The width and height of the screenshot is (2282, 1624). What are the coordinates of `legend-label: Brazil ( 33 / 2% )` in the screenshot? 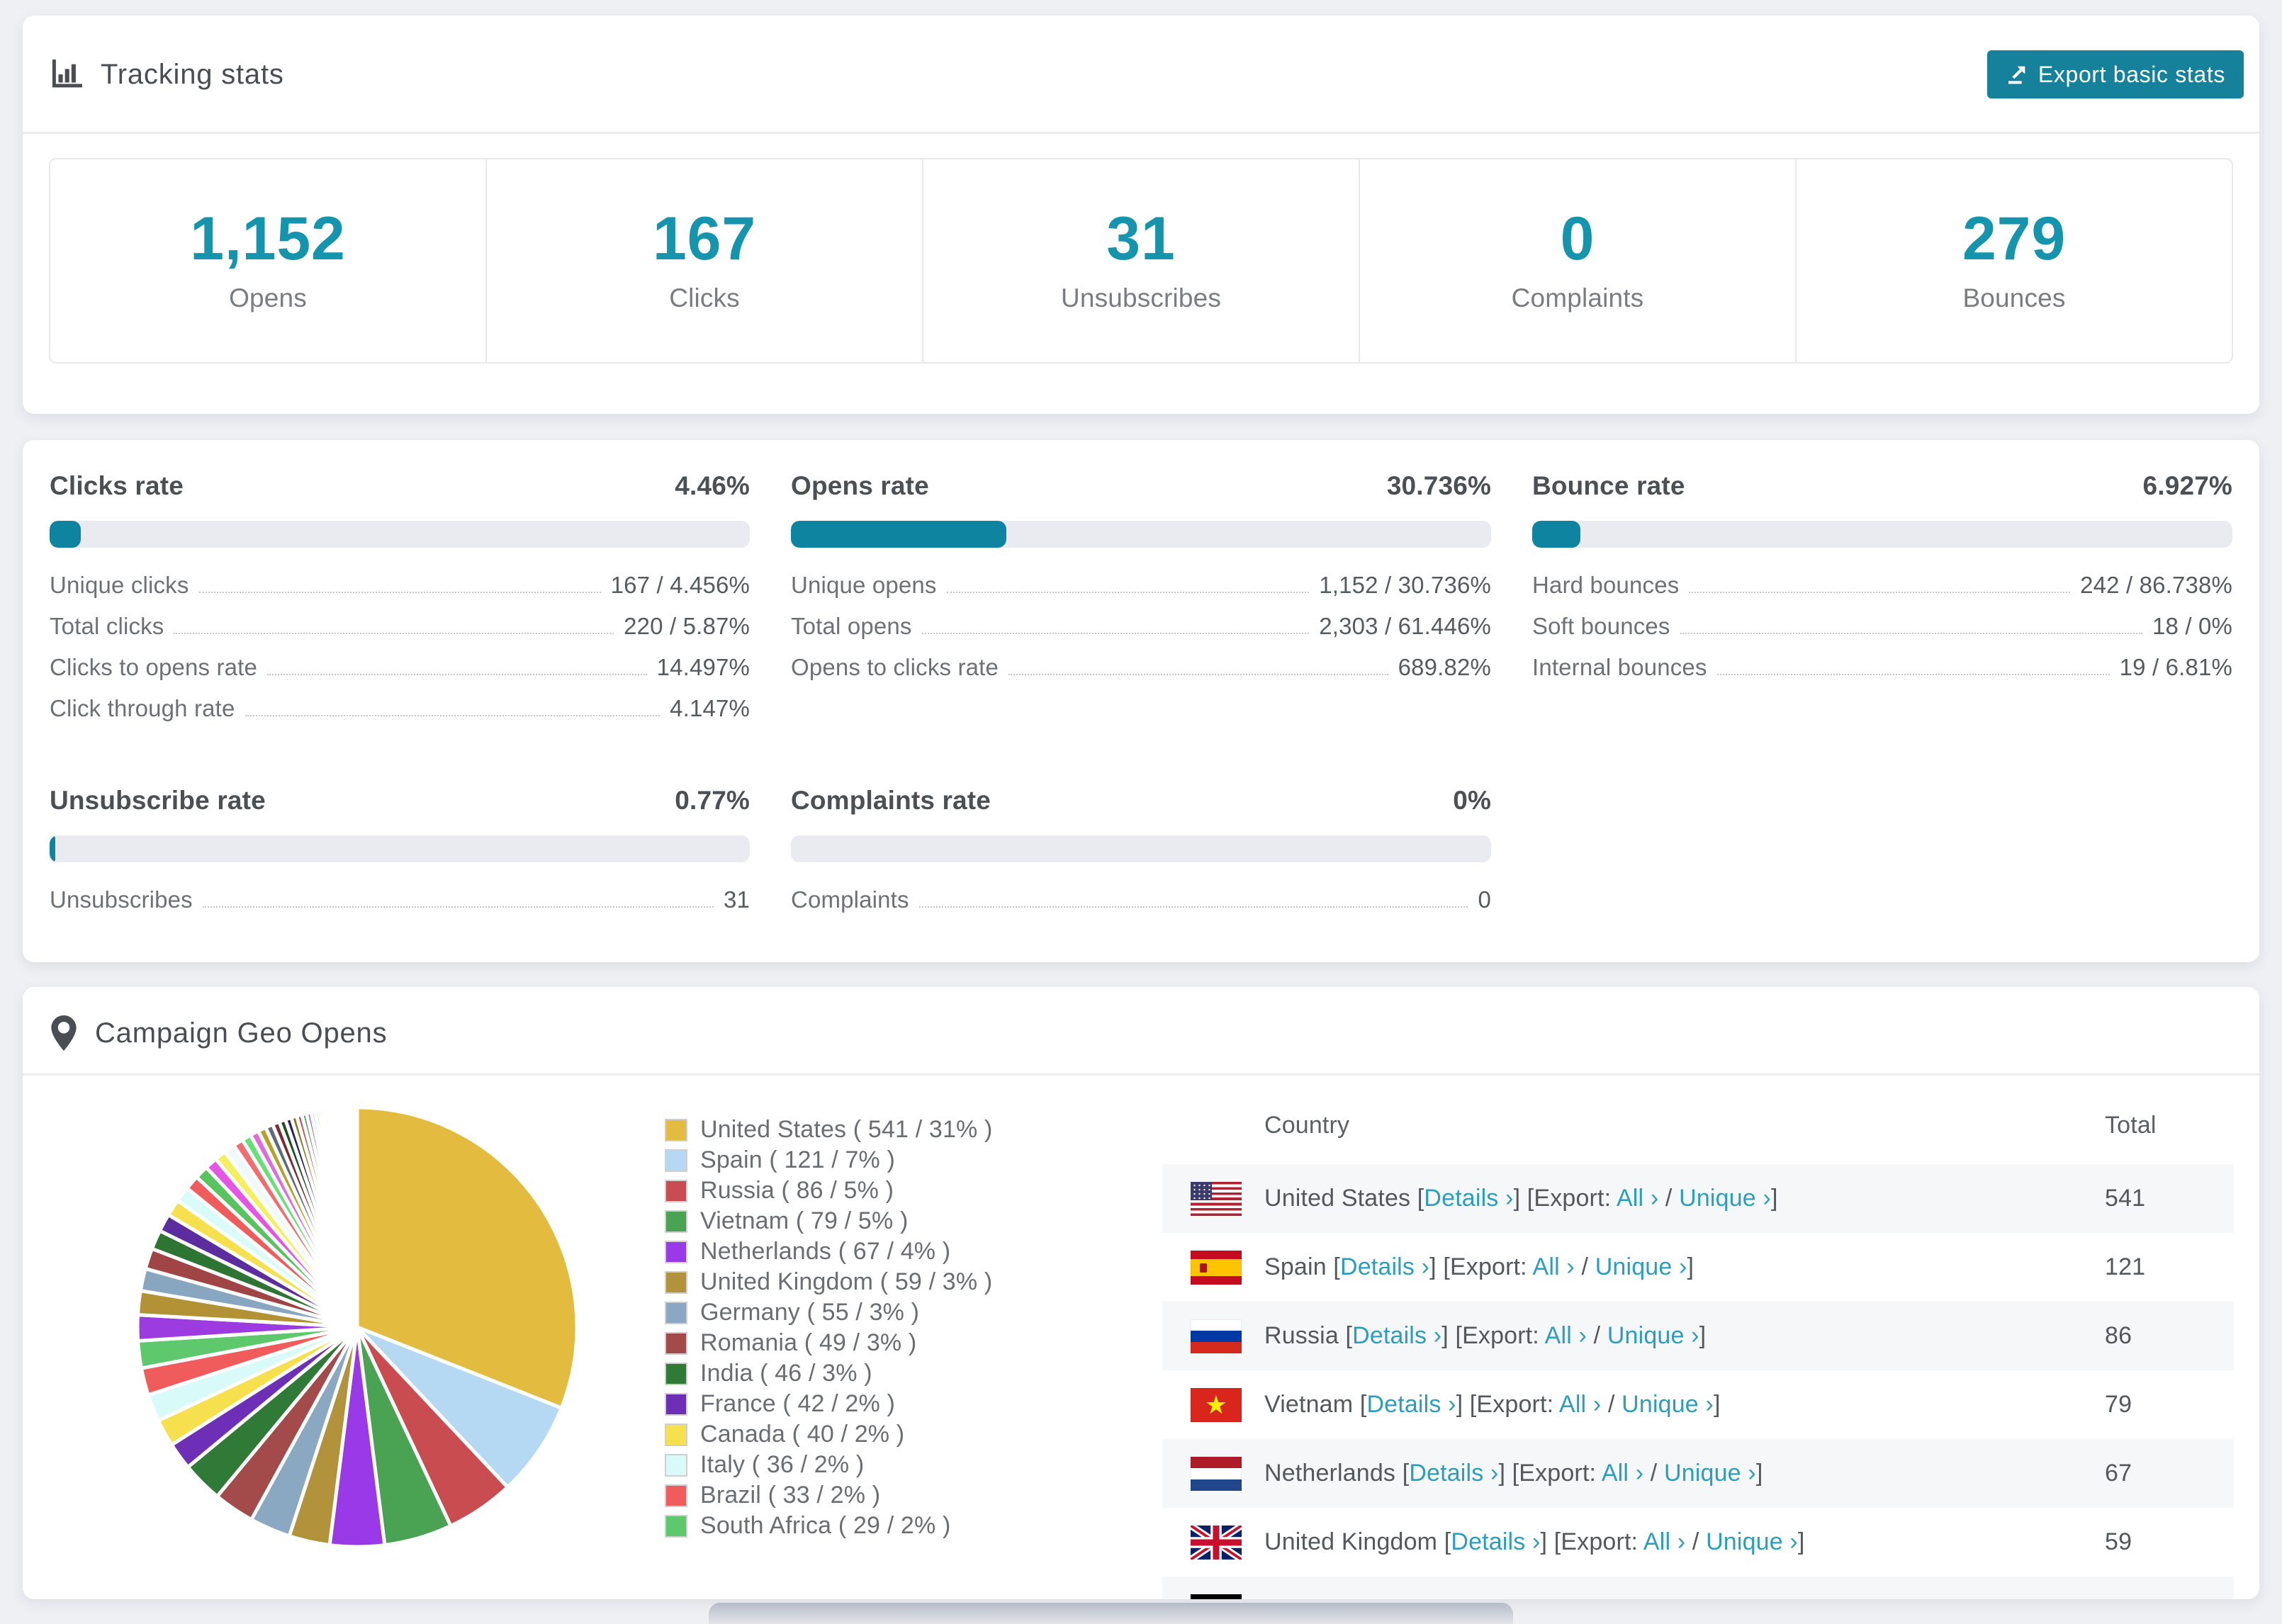 It's located at (791, 1496).